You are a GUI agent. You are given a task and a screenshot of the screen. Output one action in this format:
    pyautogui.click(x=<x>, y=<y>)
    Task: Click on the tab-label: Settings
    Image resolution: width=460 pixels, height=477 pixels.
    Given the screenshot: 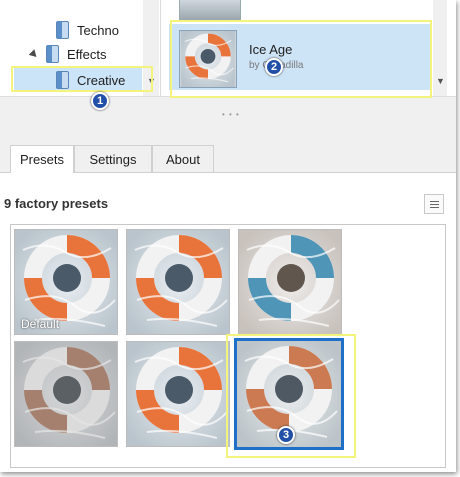 What is the action you would take?
    pyautogui.click(x=113, y=159)
    